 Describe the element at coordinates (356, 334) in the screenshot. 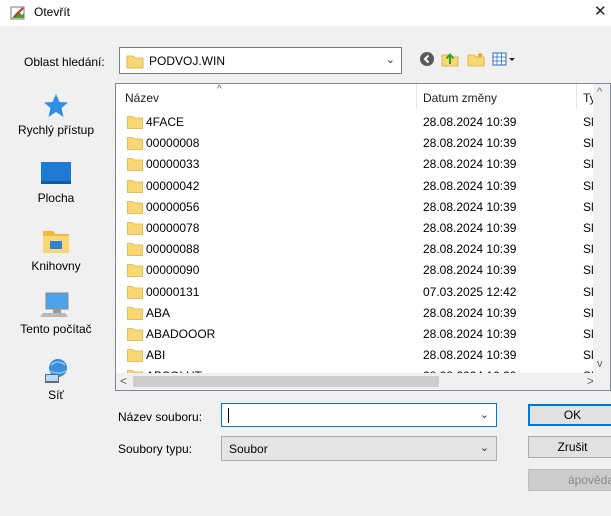

I see `list-item: ABADOOOR 28.08.2024 10:39 Sl` at that location.